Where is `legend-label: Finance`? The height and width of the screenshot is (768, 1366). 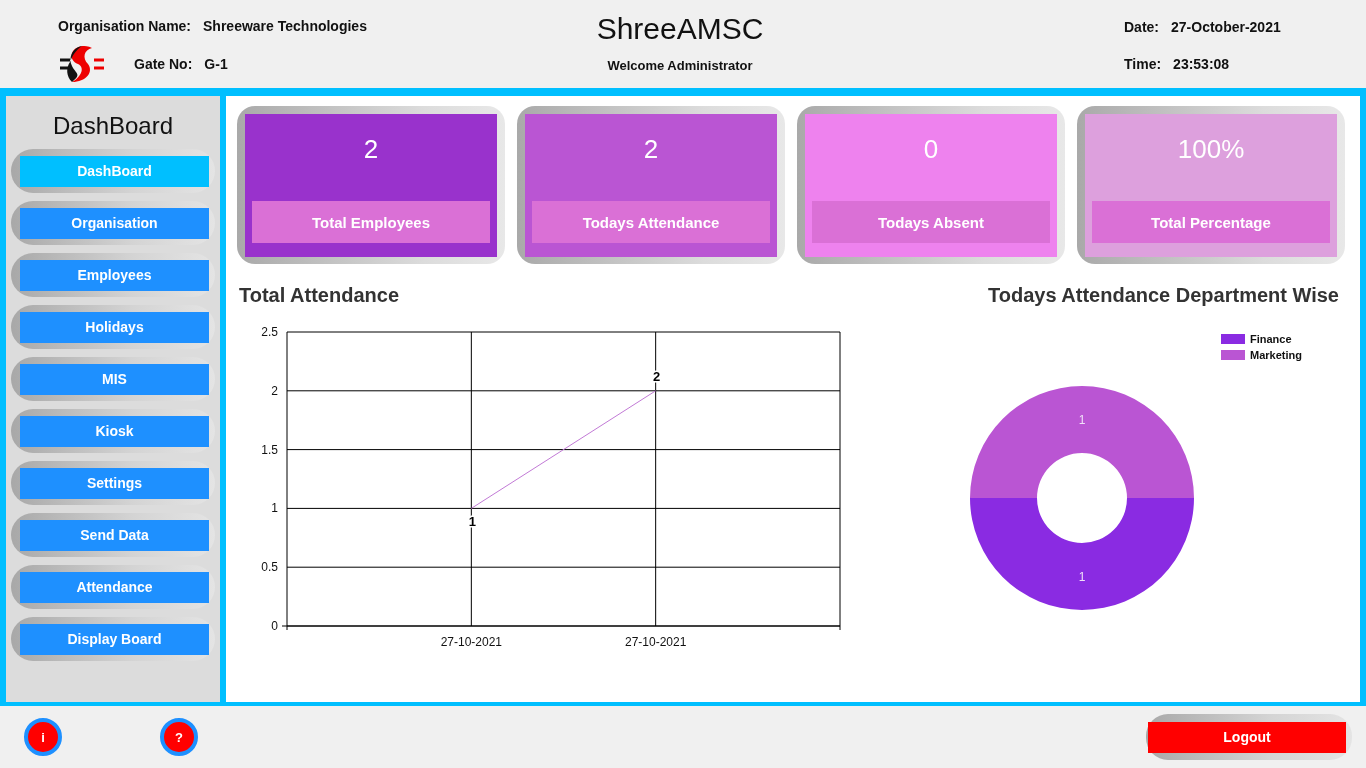 legend-label: Finance is located at coordinates (1271, 339).